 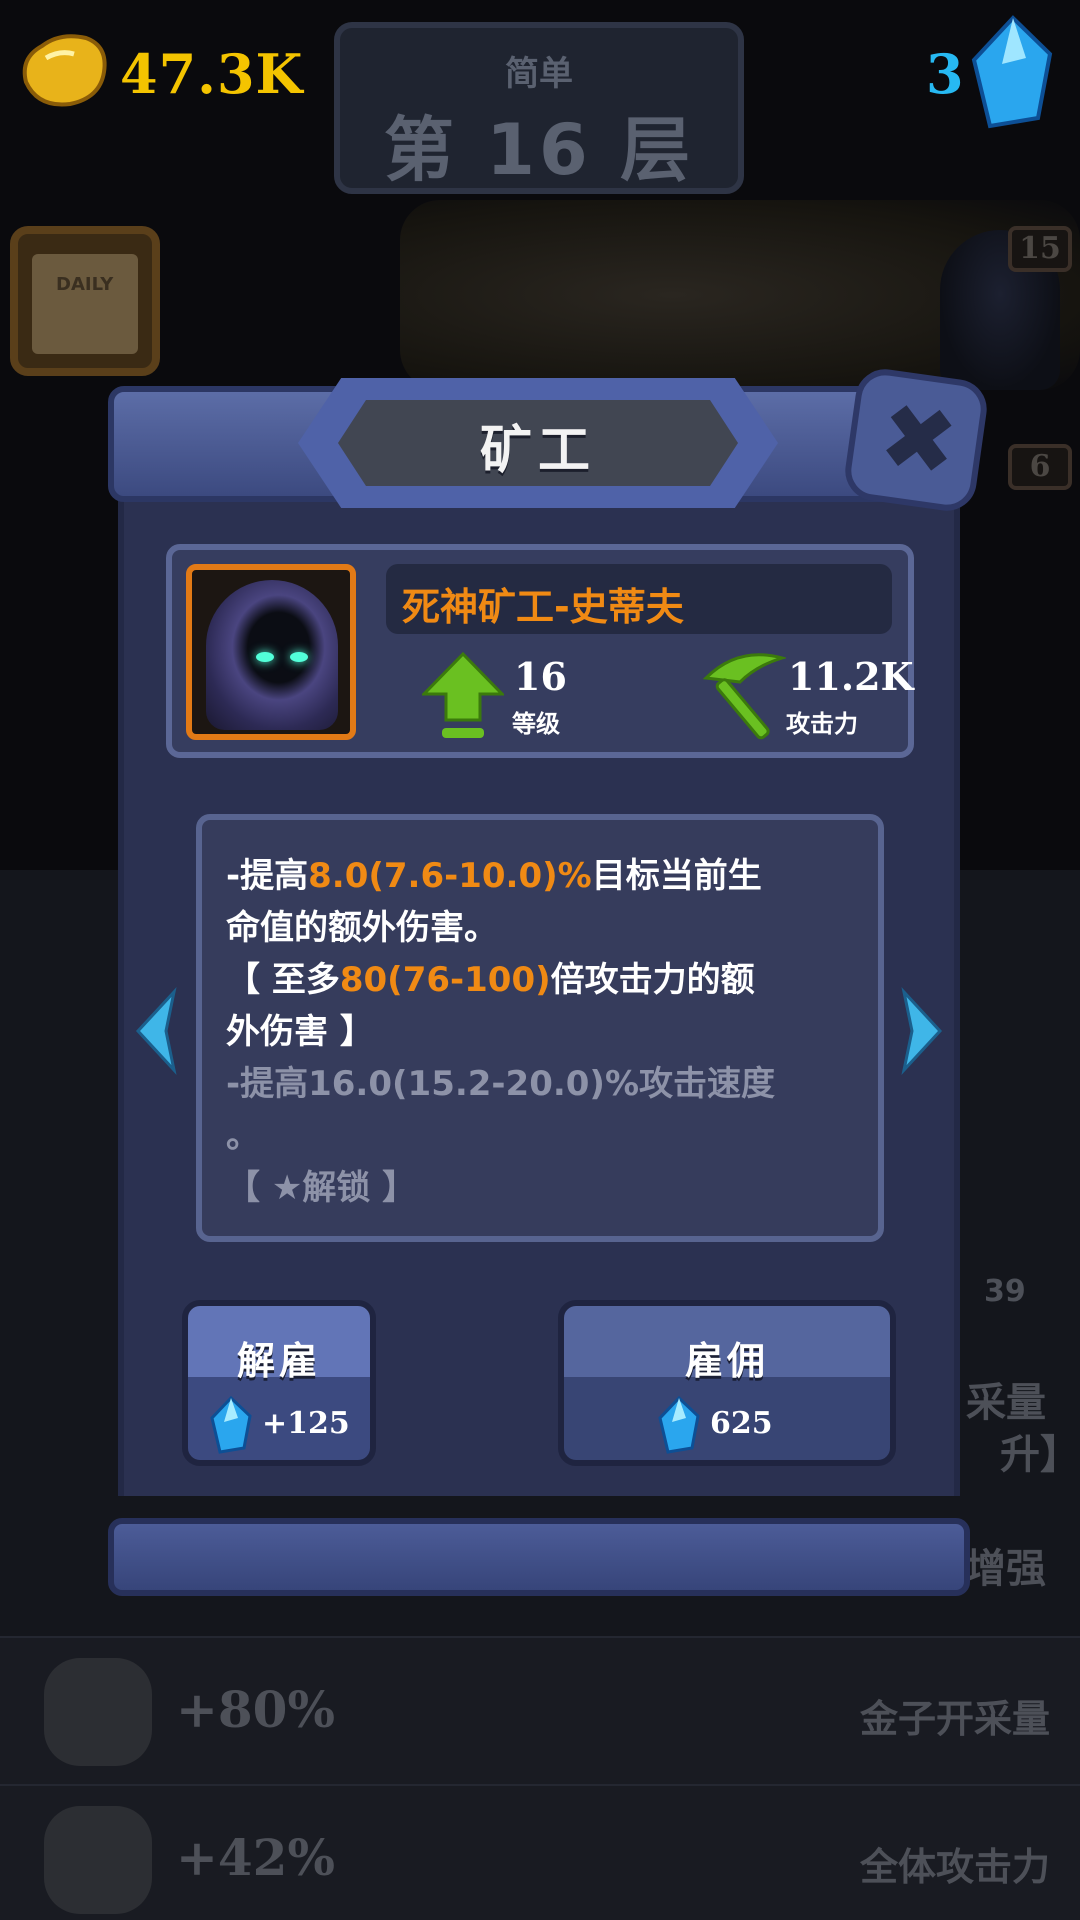 What do you see at coordinates (463, 694) in the screenshot?
I see `level-up-arrow-icon` at bounding box center [463, 694].